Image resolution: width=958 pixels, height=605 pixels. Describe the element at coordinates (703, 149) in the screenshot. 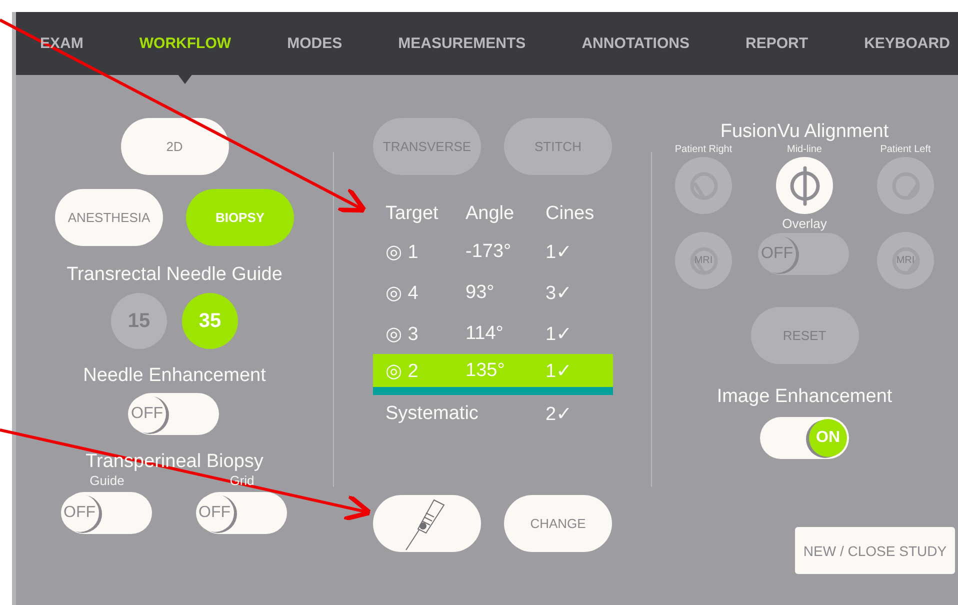

I see `position-label: Patient Right` at that location.